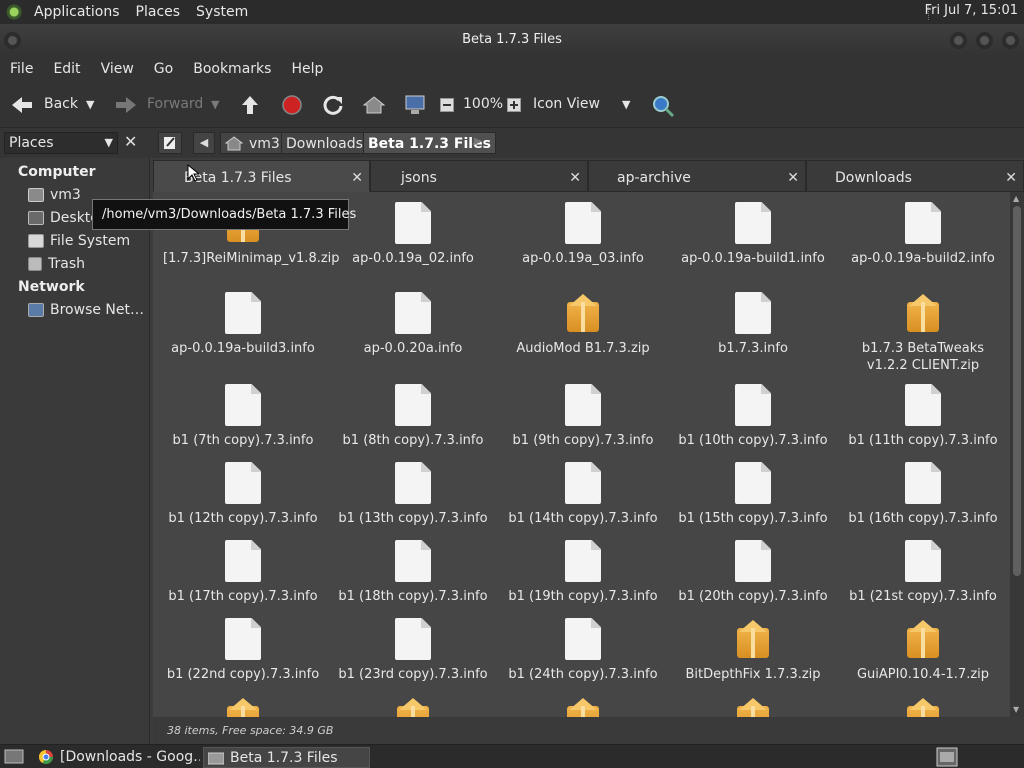  Describe the element at coordinates (61, 104) in the screenshot. I see `back-button: Back` at that location.